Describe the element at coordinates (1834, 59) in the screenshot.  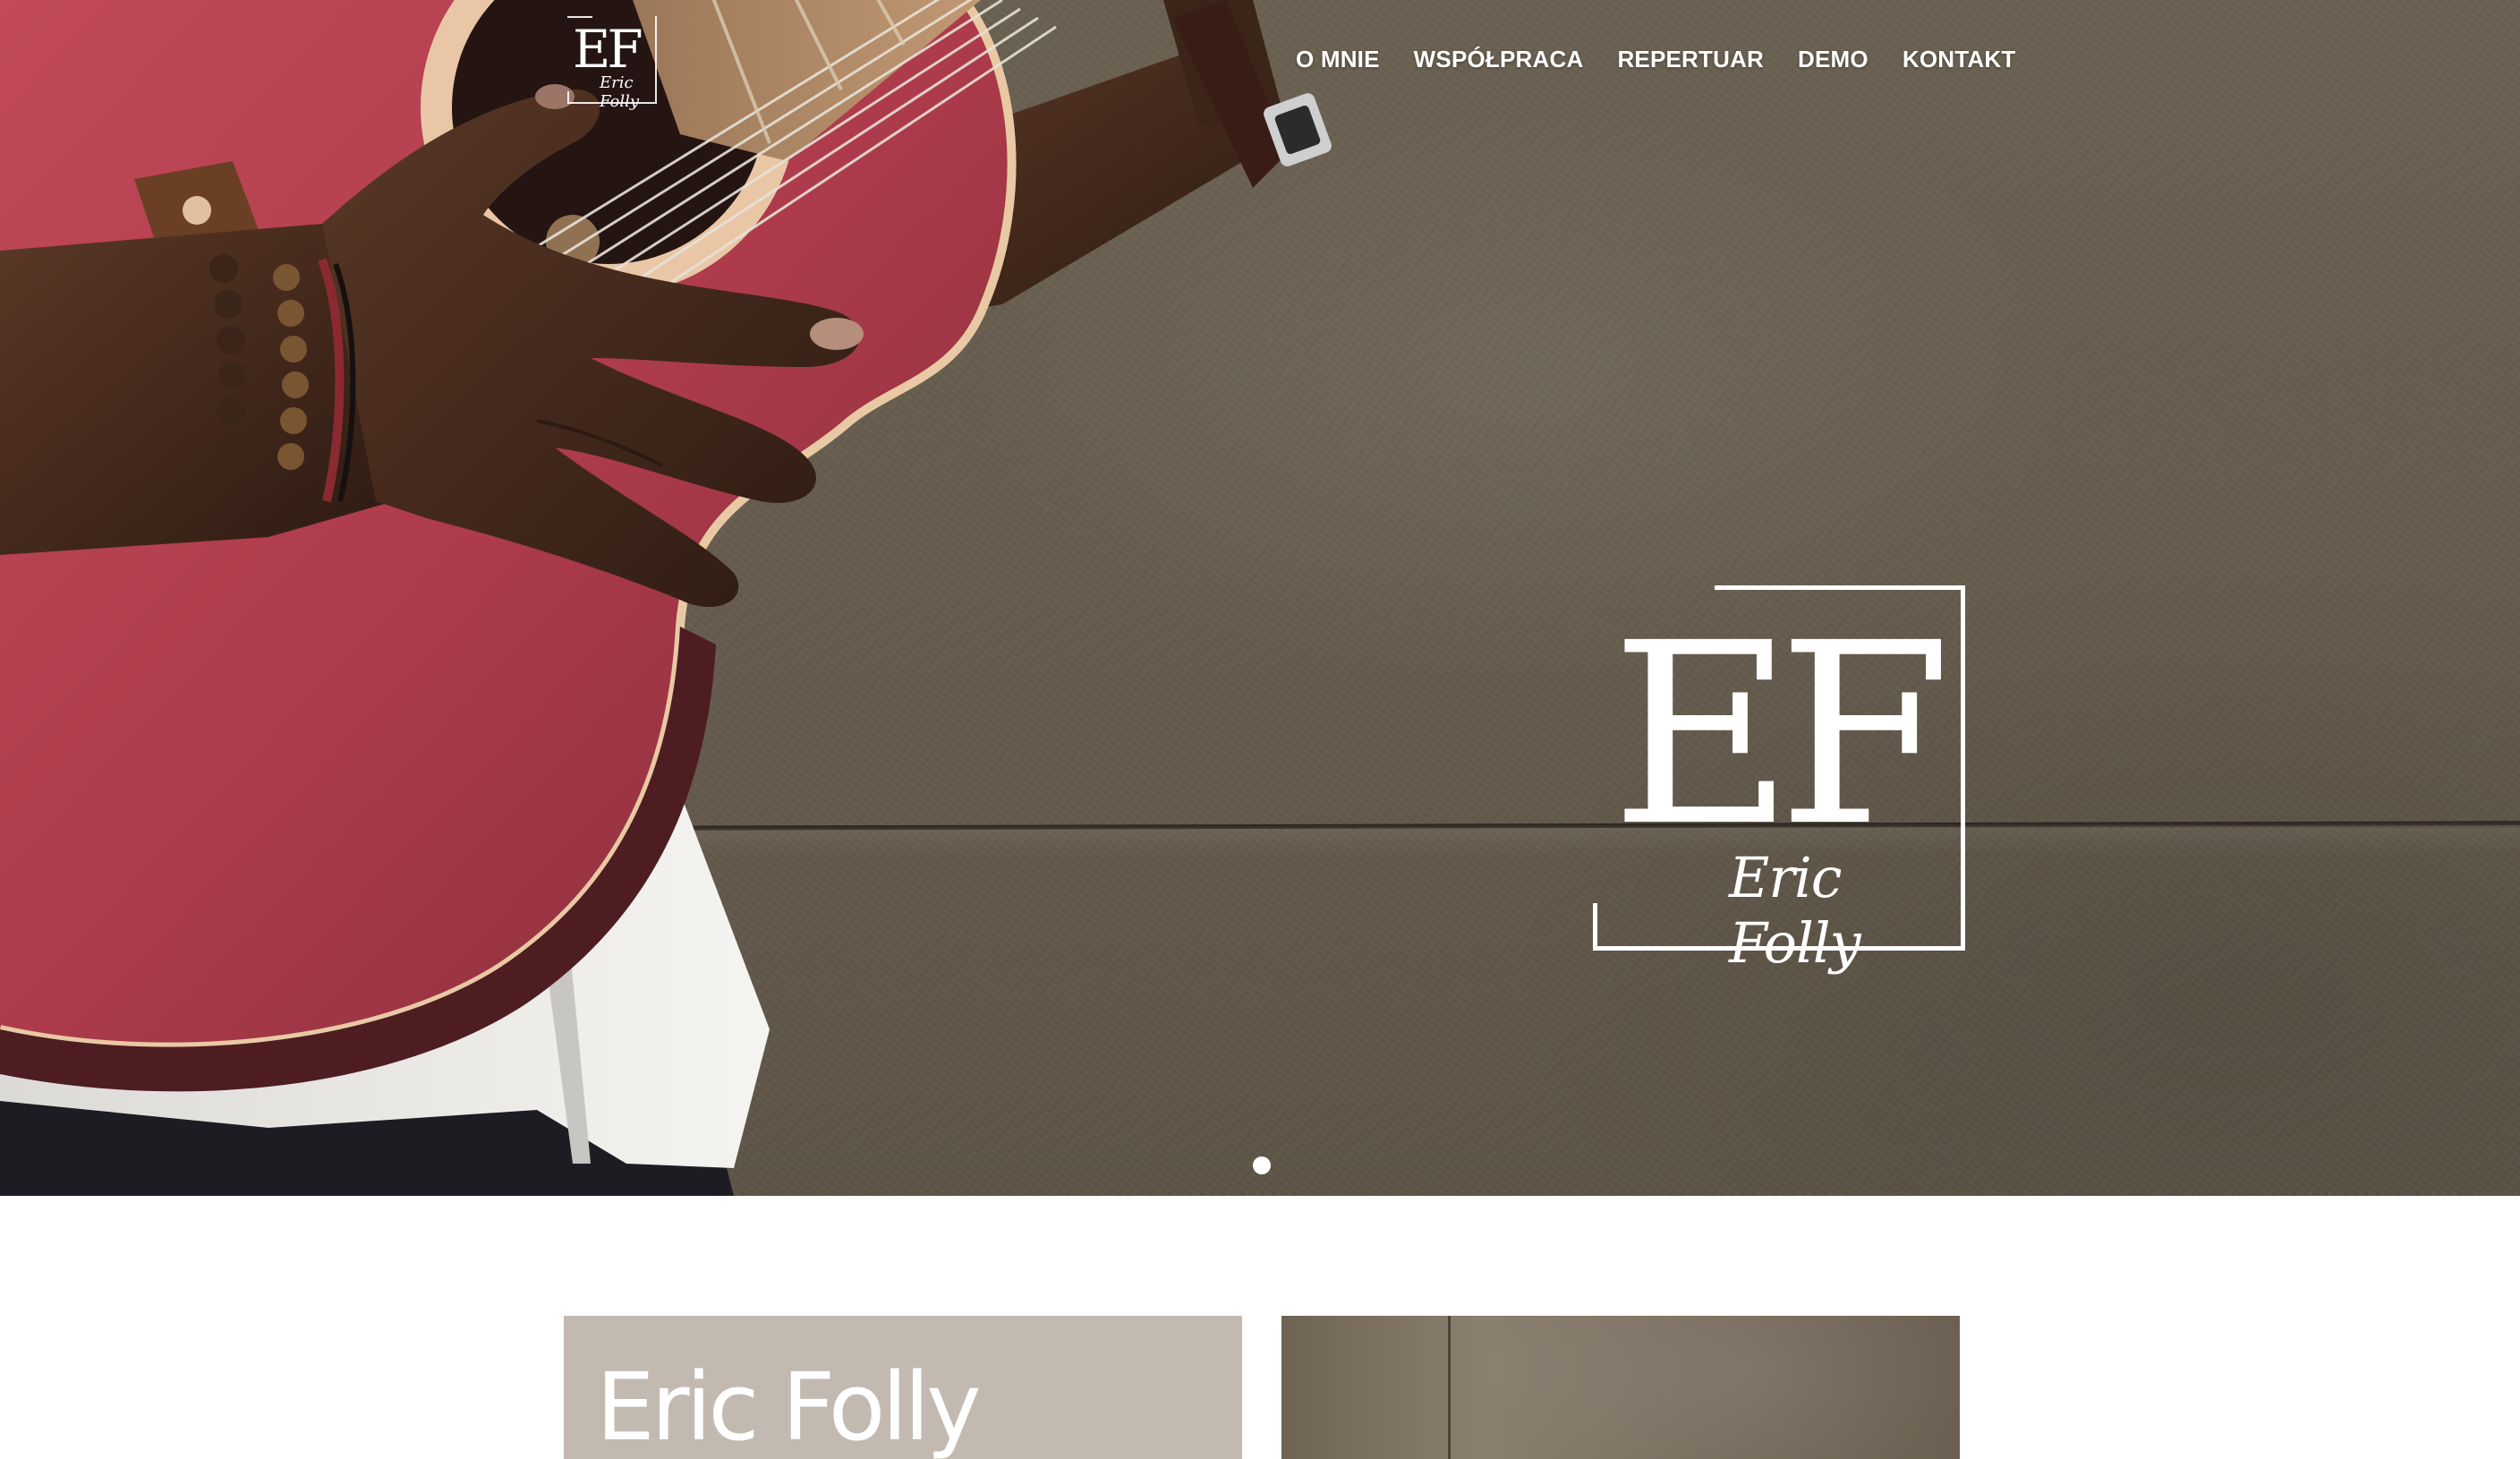
I see `nav-item-demo: DEMO` at that location.